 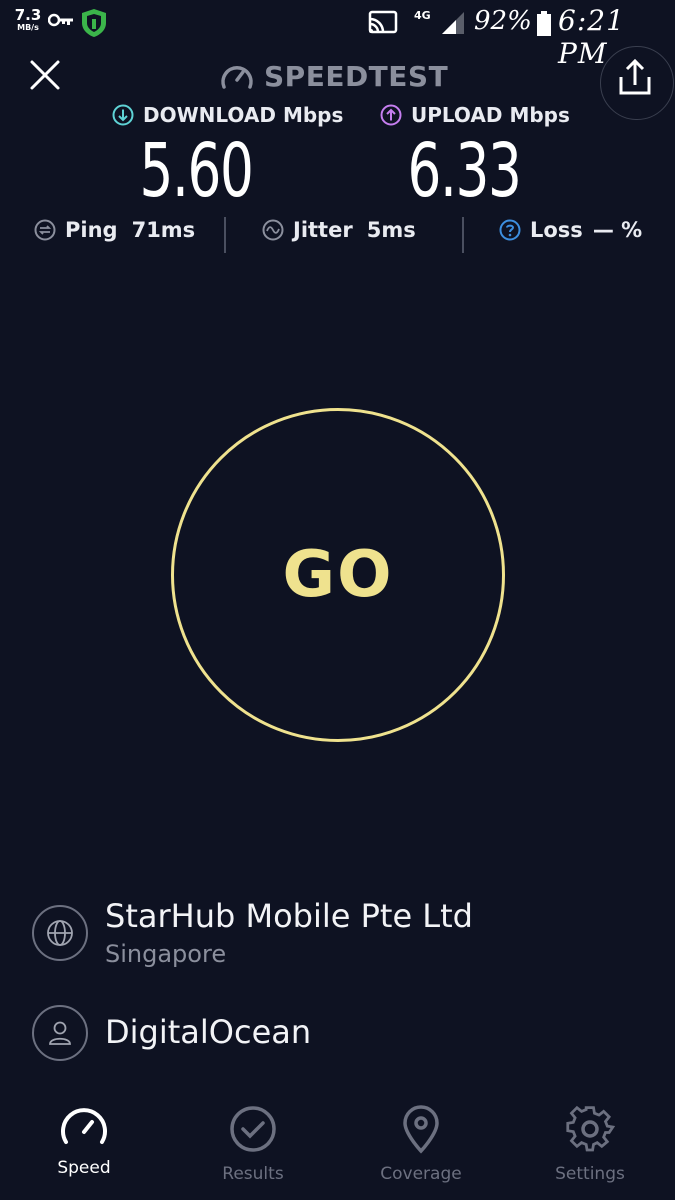 I want to click on network-type: 4G, so click(x=422, y=15).